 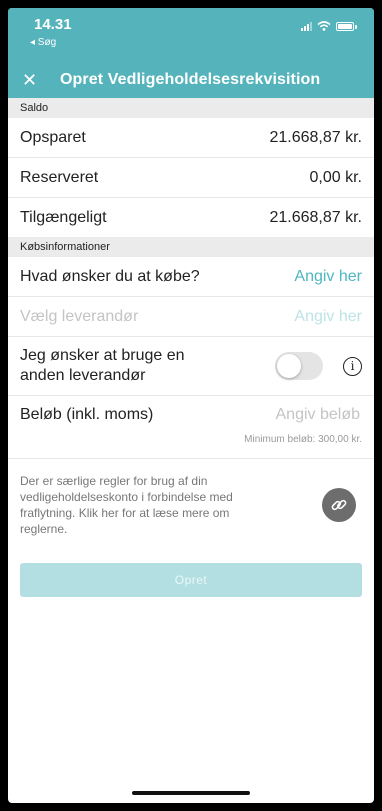 What do you see at coordinates (191, 108) in the screenshot?
I see `section-header-saldo: Saldo` at bounding box center [191, 108].